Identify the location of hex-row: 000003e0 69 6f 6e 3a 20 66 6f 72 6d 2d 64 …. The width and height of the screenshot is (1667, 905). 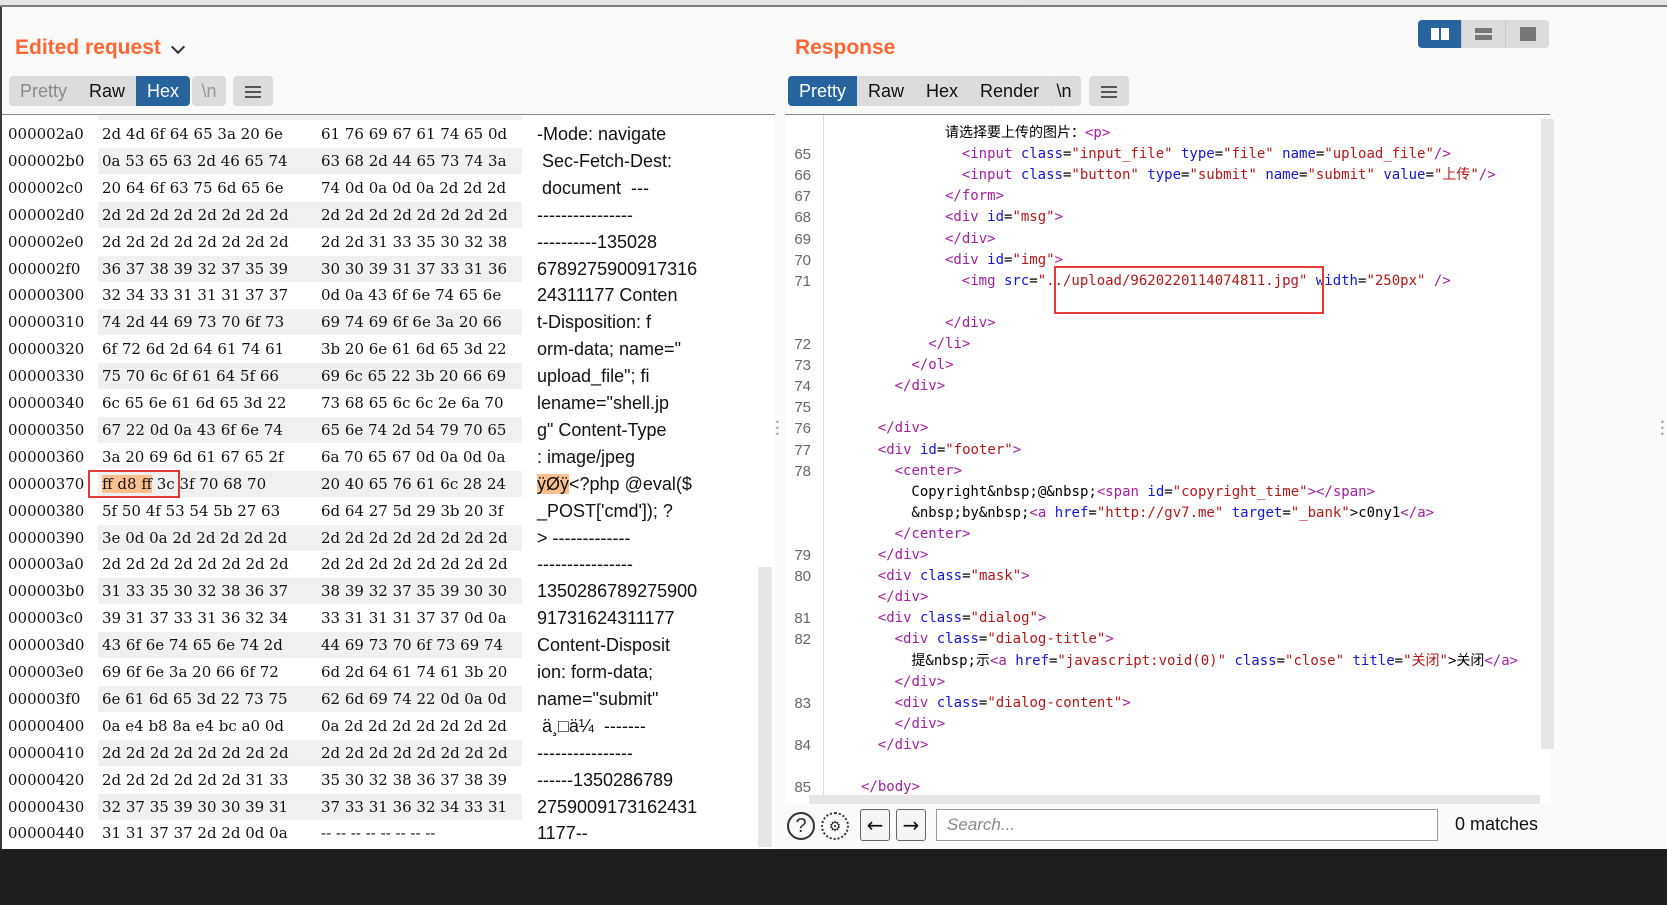
(388, 672).